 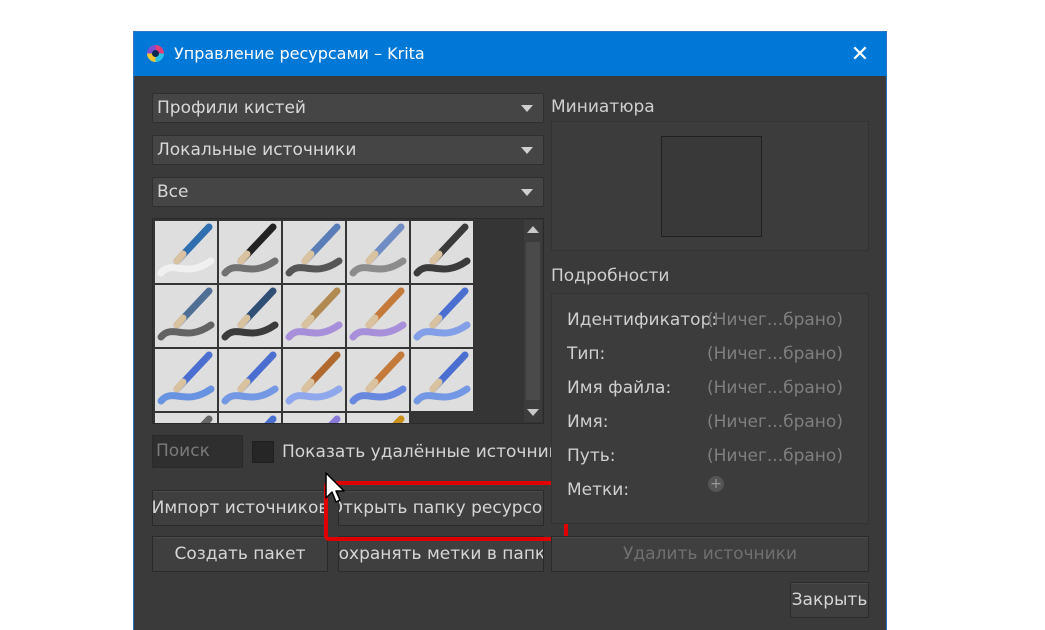 What do you see at coordinates (442, 418) in the screenshot?
I see `resource-thumbnail-empty` at bounding box center [442, 418].